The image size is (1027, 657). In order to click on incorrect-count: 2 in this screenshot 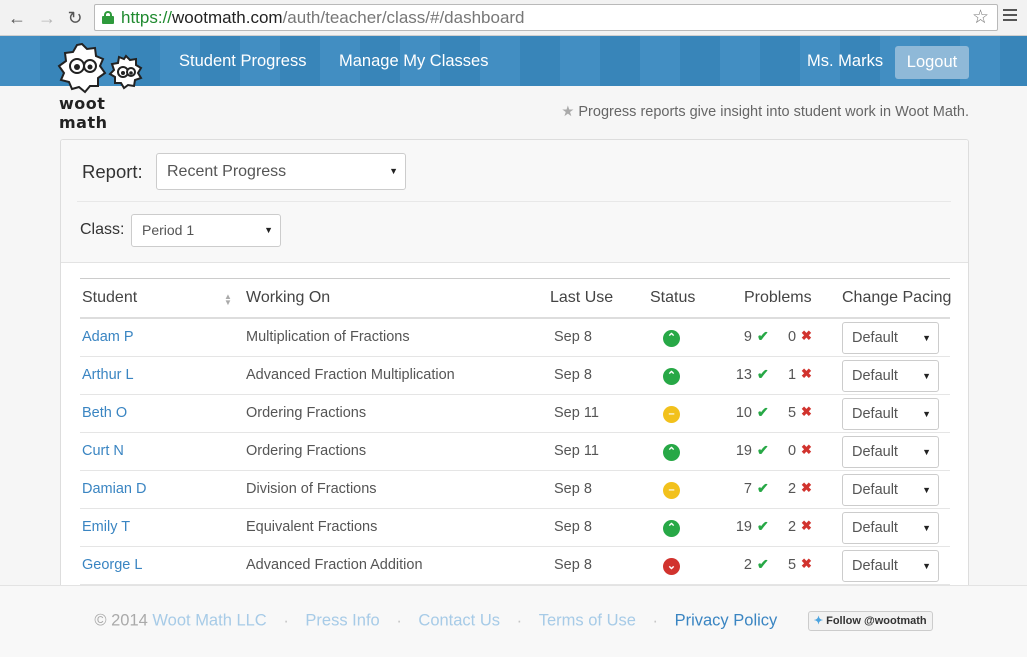, I will do `click(792, 489)`.